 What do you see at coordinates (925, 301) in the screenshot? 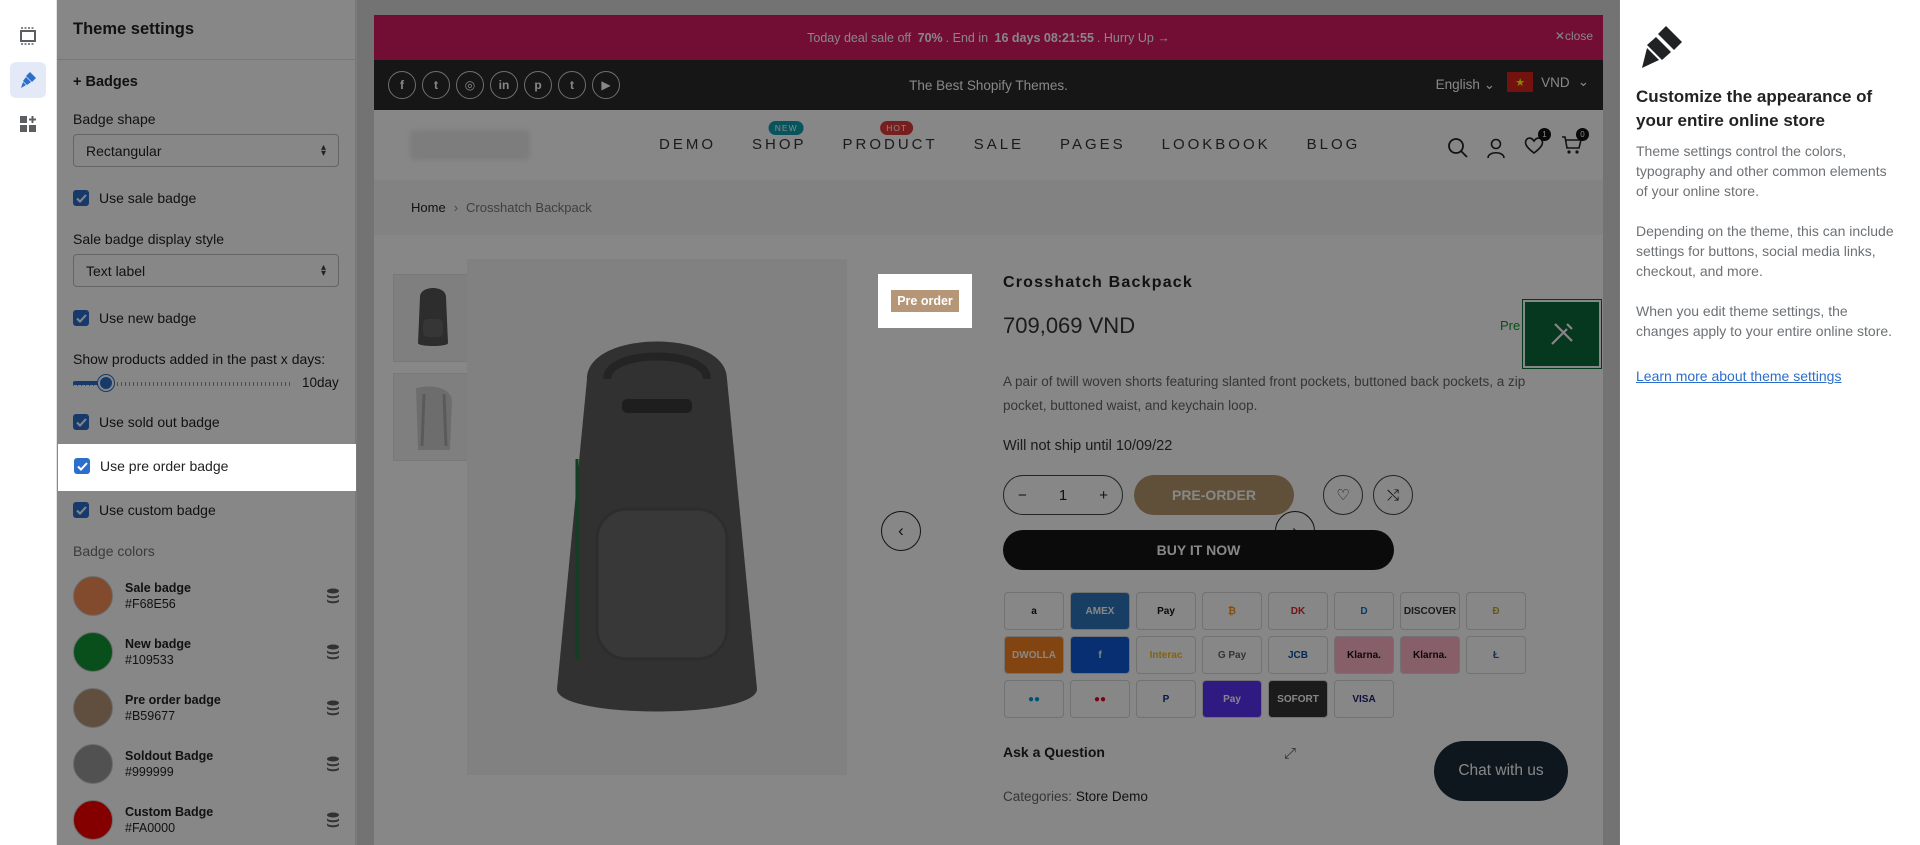
I see `pre-order-badge: Pre order` at bounding box center [925, 301].